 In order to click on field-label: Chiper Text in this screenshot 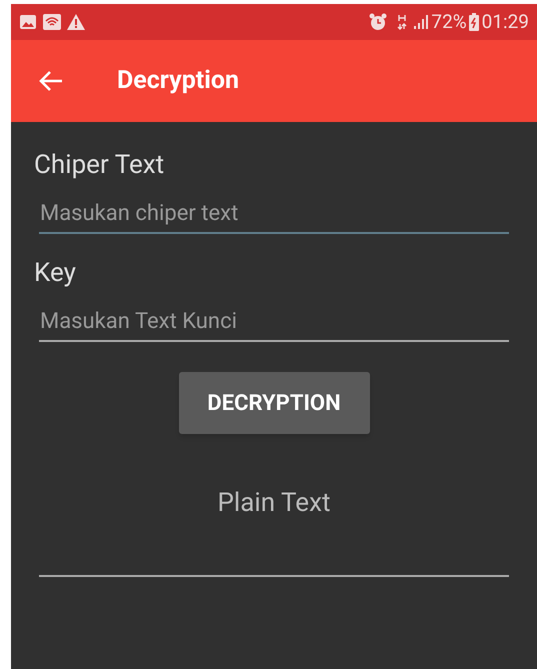, I will do `click(100, 165)`.